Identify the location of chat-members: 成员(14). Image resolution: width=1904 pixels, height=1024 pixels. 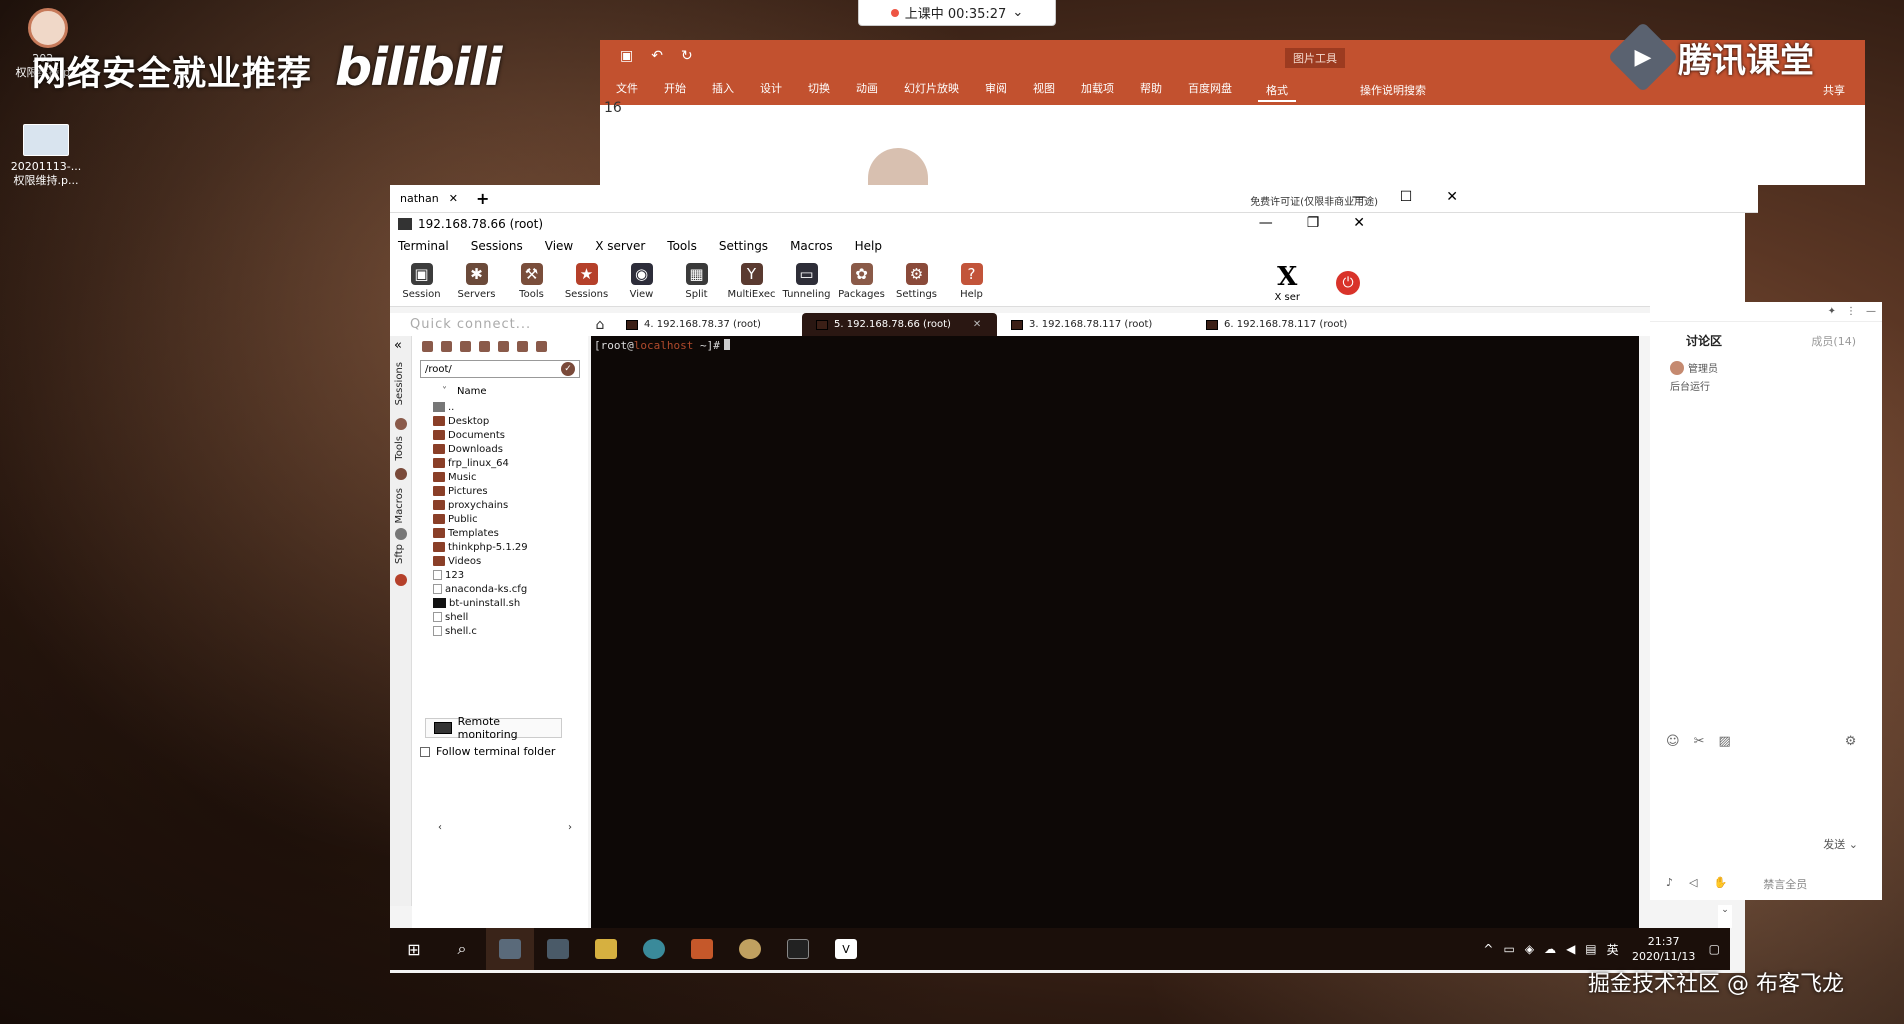
(1833, 341).